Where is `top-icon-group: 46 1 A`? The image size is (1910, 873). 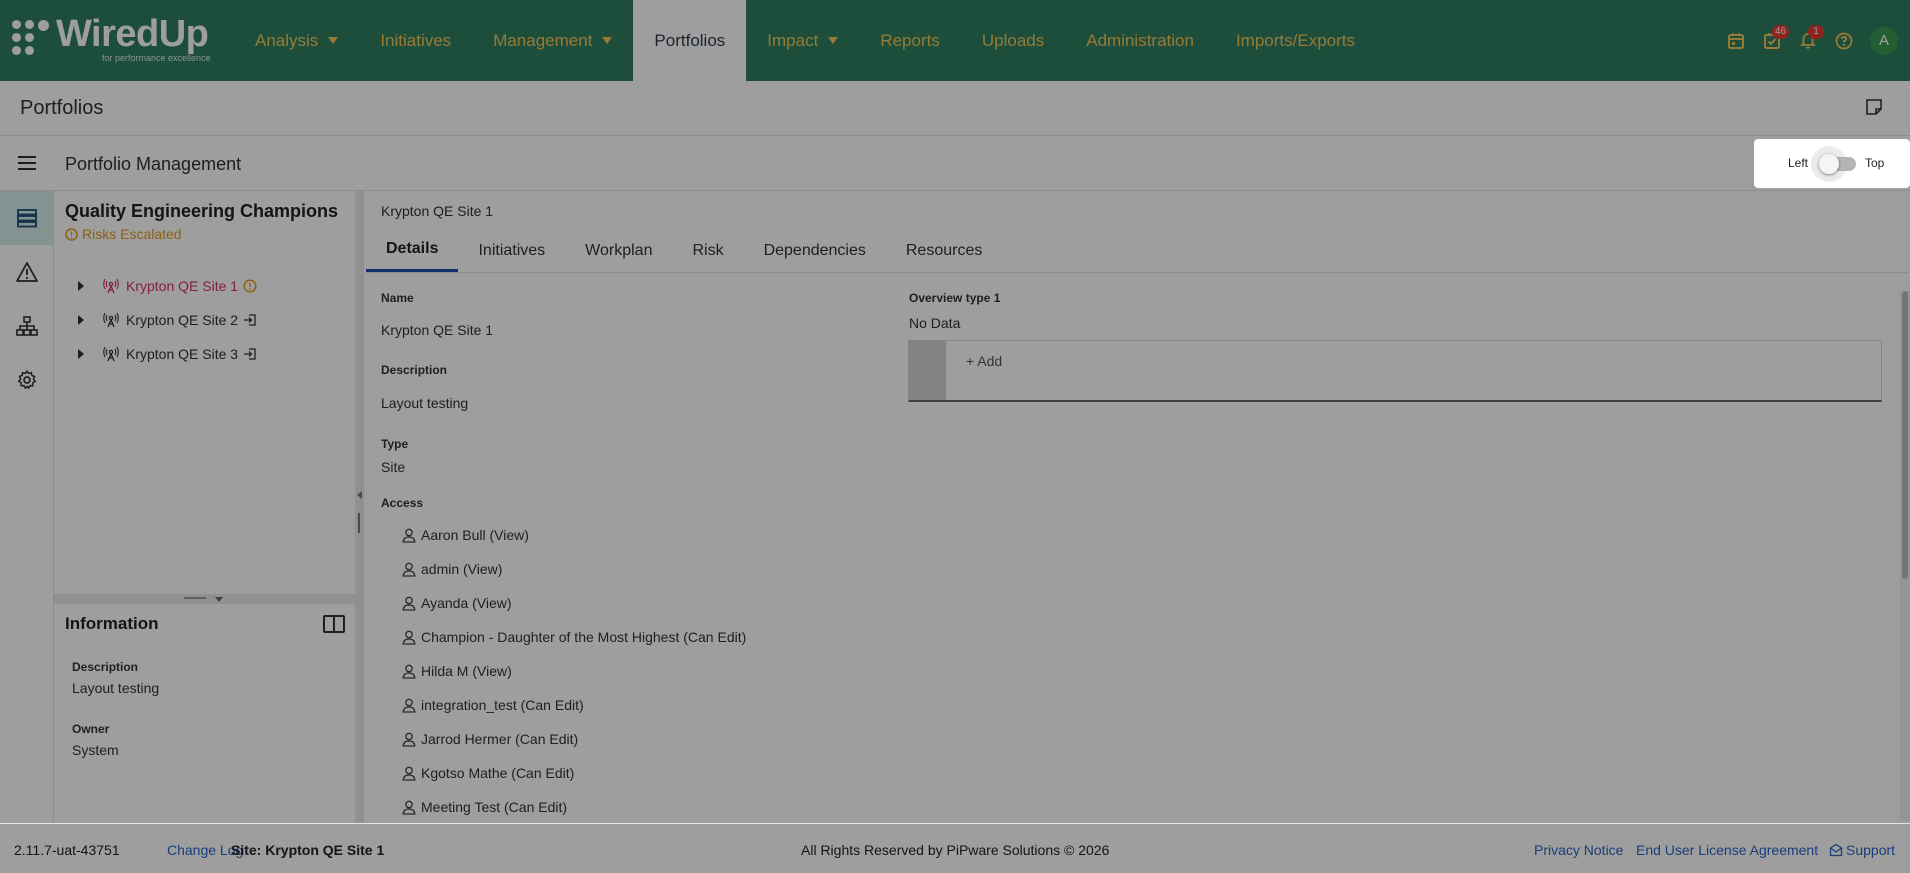
top-icon-group: 46 1 A is located at coordinates (1814, 40).